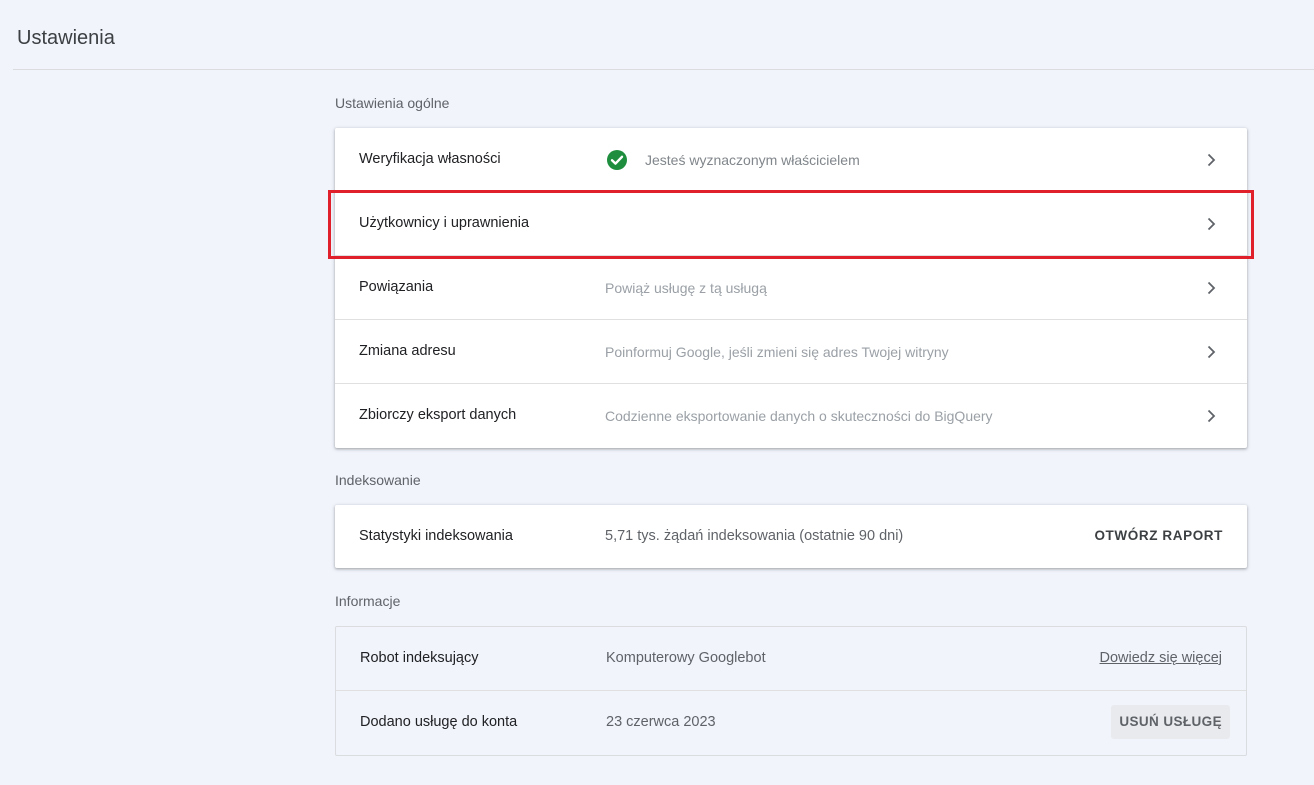  Describe the element at coordinates (396, 287) in the screenshot. I see `row-title: Powiązania` at that location.